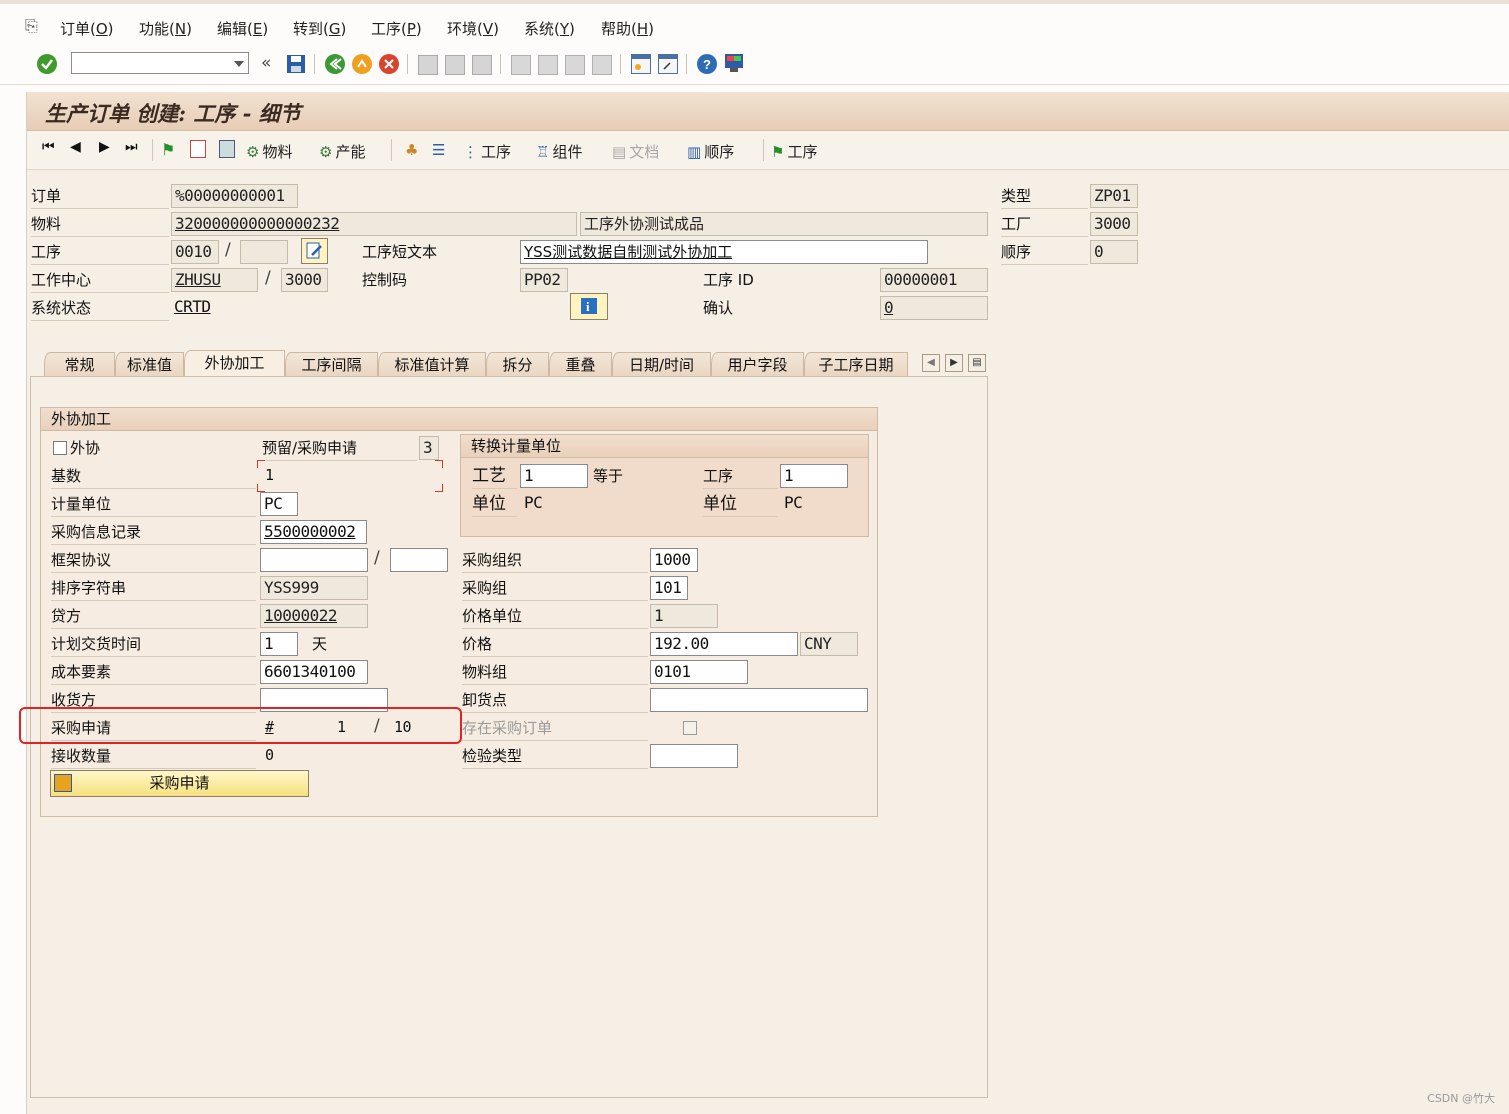 The height and width of the screenshot is (1114, 1509). I want to click on purchase-requisition-button: 采购申请, so click(179, 783).